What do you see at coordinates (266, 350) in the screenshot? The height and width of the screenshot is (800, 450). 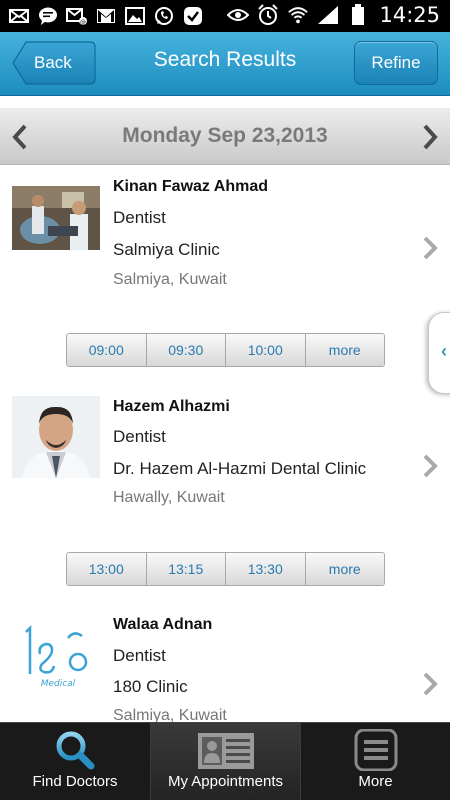 I see `time-slot-button: 10:00` at bounding box center [266, 350].